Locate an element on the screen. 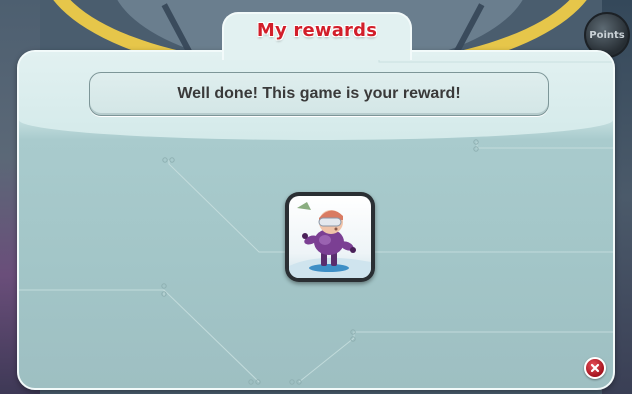 Image resolution: width=632 pixels, height=394 pixels. snowboarder-game-icon is located at coordinates (330, 240).